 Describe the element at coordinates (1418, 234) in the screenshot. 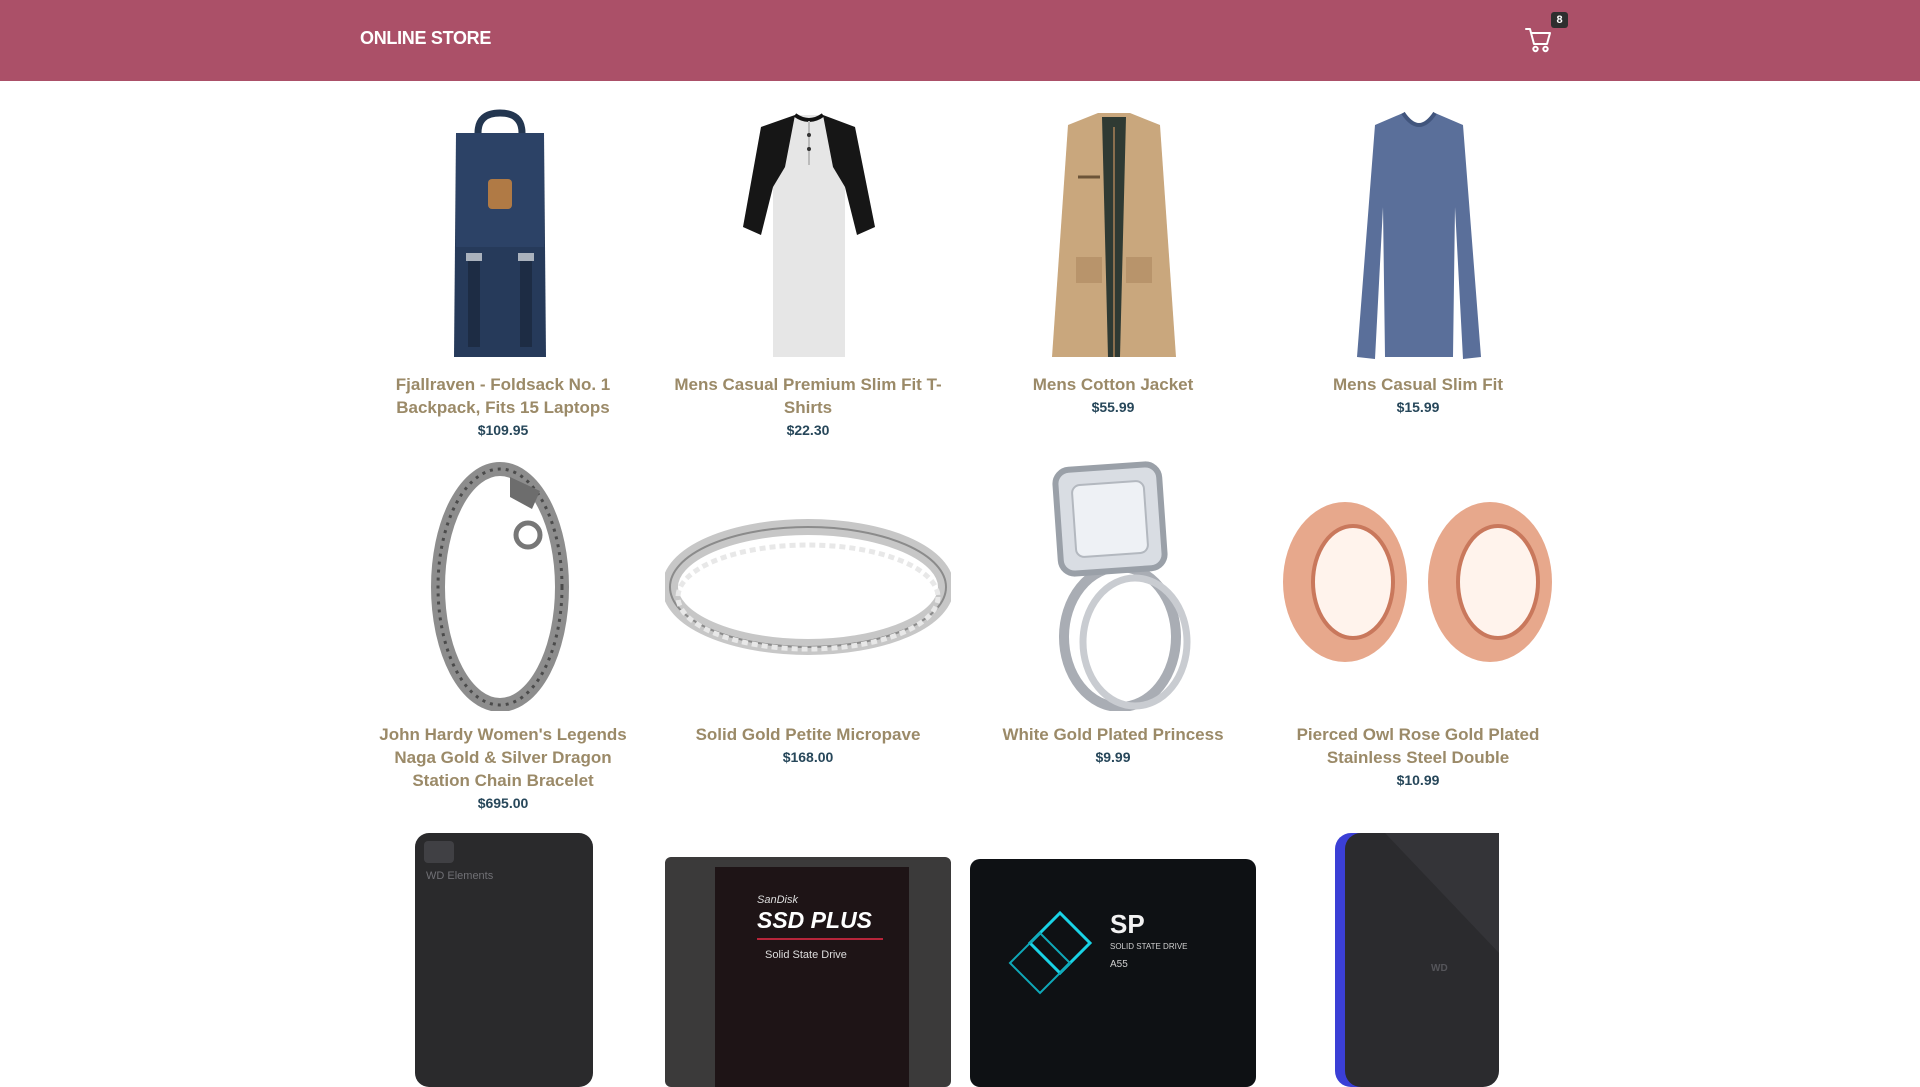

I see `product-image-long-sleeve-shirt` at that location.